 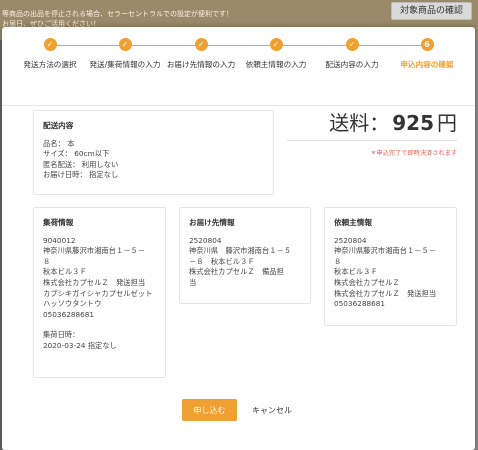 I want to click on fee-value: 925, so click(x=413, y=123).